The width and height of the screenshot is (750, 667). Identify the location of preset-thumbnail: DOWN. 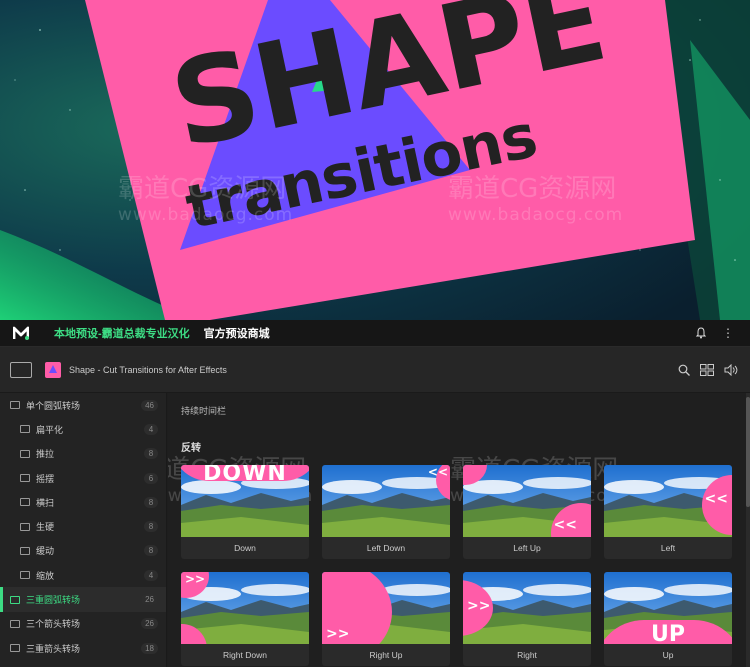
(245, 501).